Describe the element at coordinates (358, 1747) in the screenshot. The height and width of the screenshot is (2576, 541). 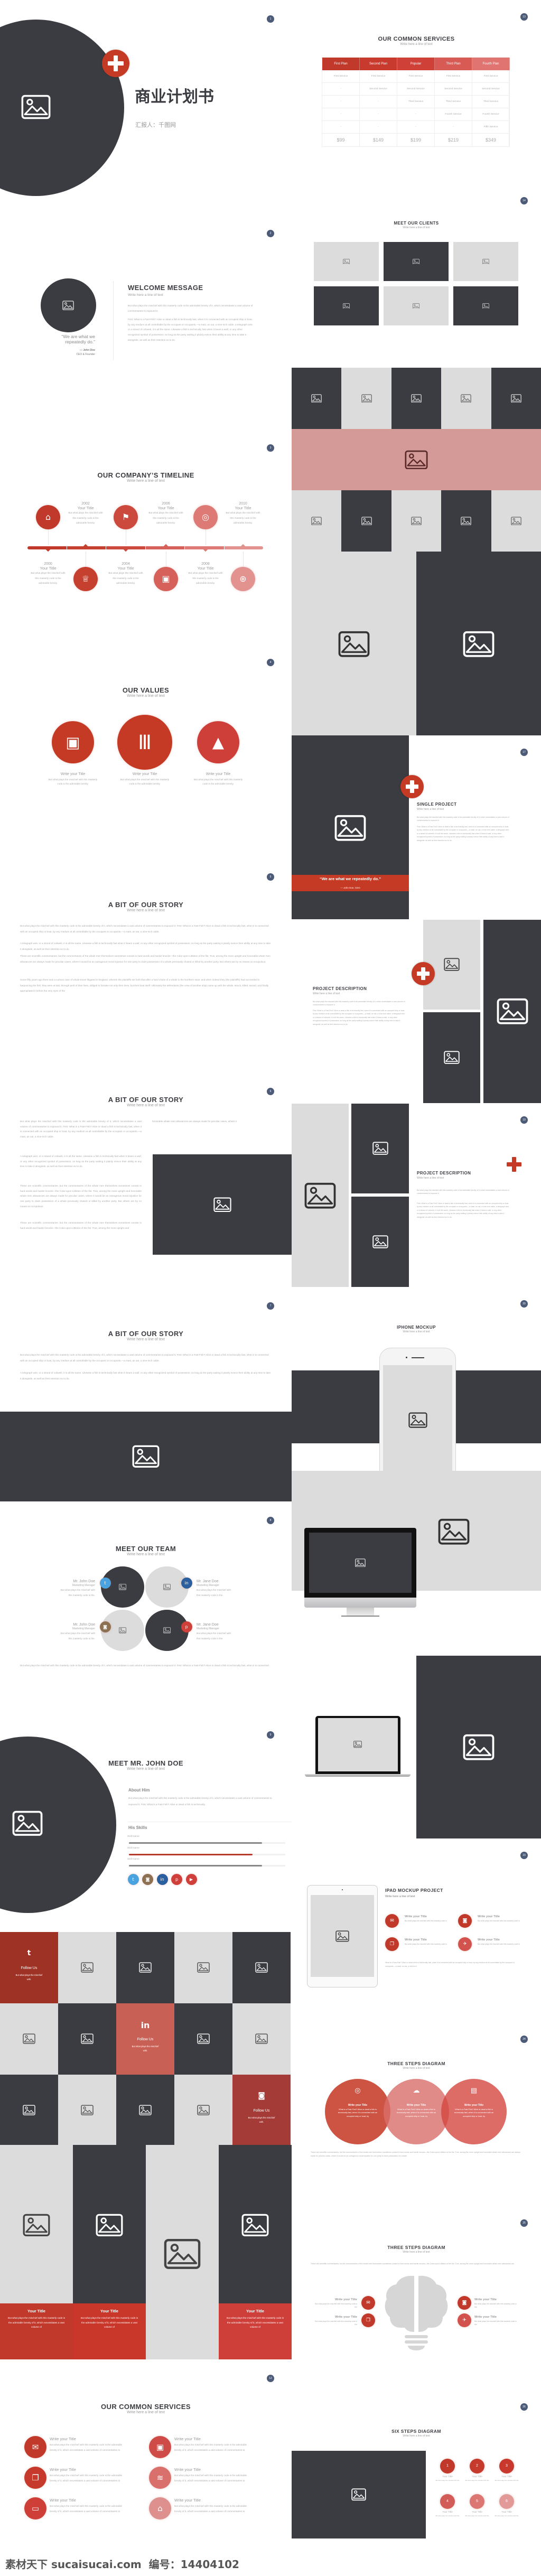
I see `laptop-mockup` at that location.